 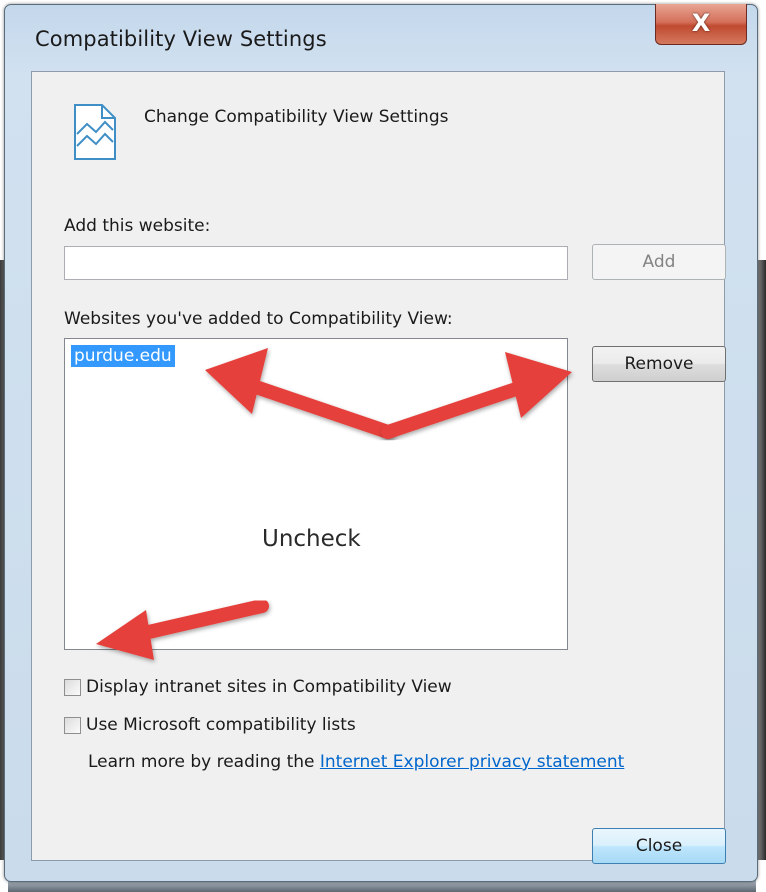 I want to click on title-bar: Compatibility View Settings X, so click(x=381, y=37).